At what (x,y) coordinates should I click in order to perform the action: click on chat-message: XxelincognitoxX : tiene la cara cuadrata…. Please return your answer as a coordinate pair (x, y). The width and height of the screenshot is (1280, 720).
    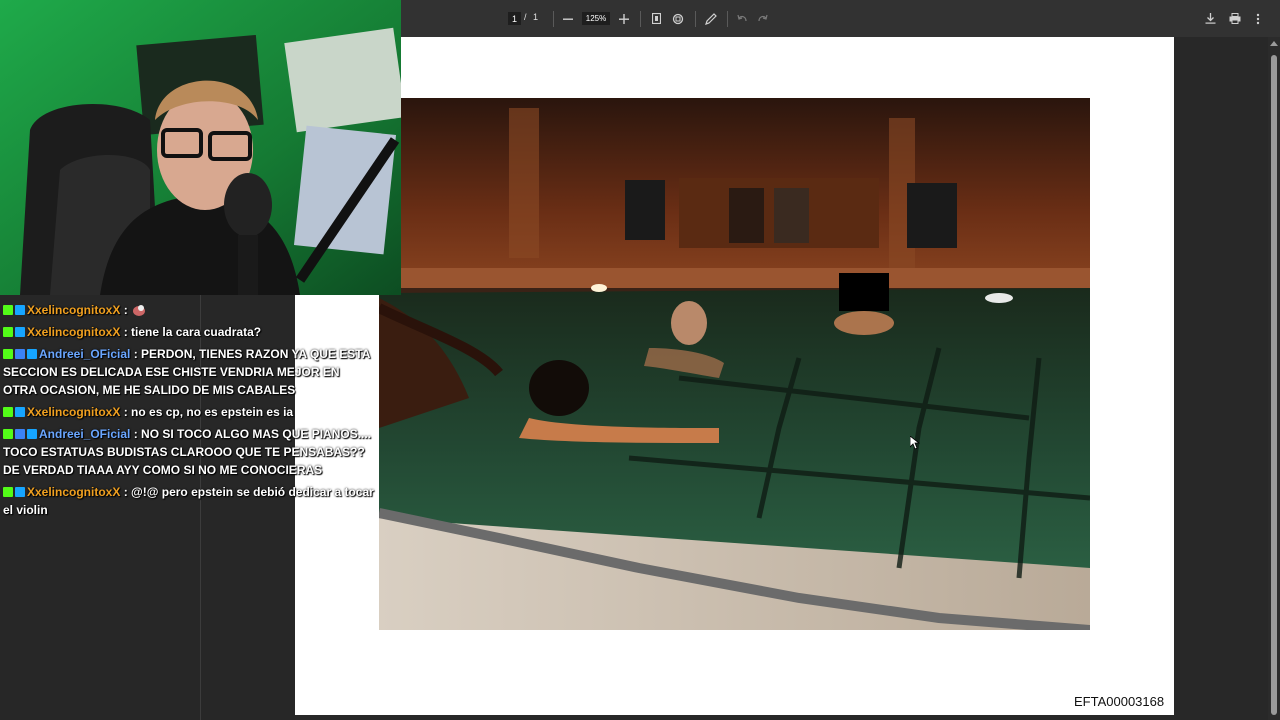
    Looking at the image, I should click on (189, 332).